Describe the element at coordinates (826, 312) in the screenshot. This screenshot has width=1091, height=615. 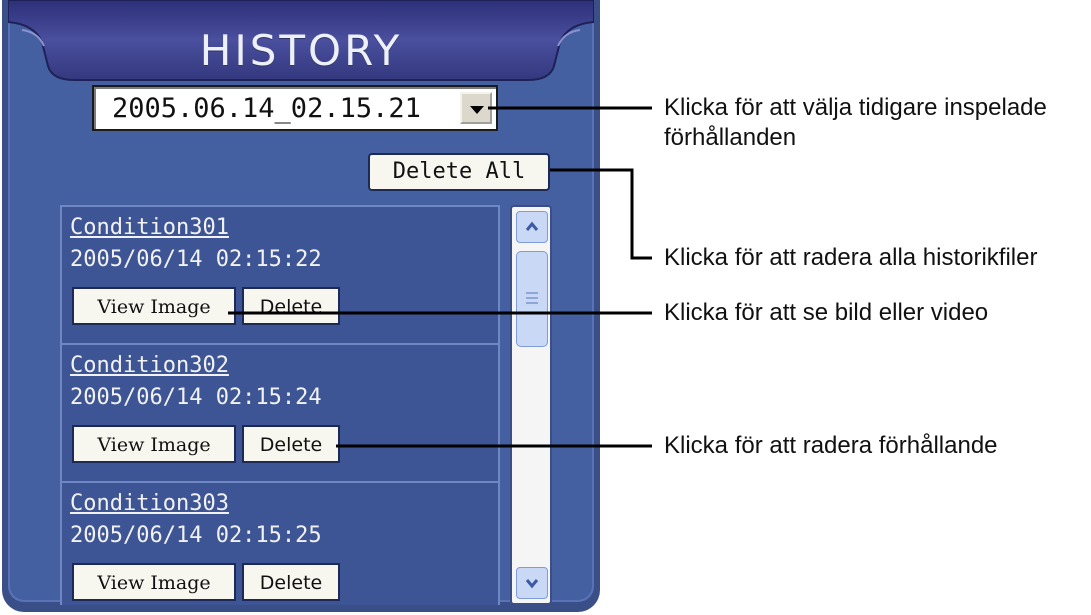
I see `annotation-view-image: Klicka för att se bild eller video` at that location.